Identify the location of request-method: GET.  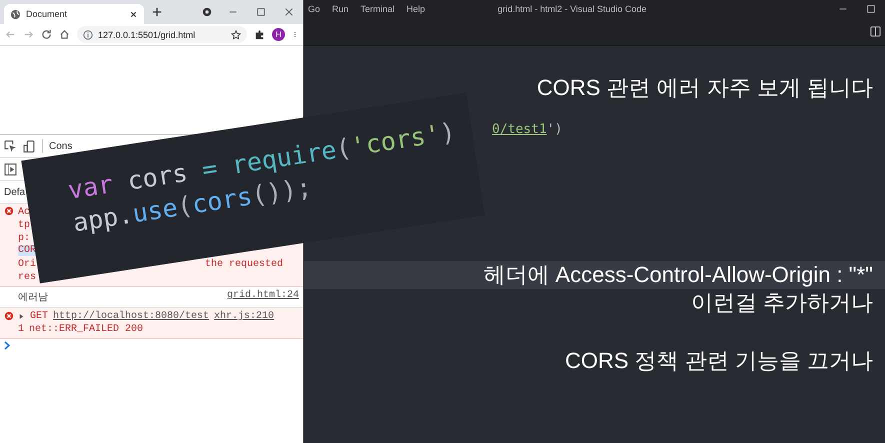
(39, 316).